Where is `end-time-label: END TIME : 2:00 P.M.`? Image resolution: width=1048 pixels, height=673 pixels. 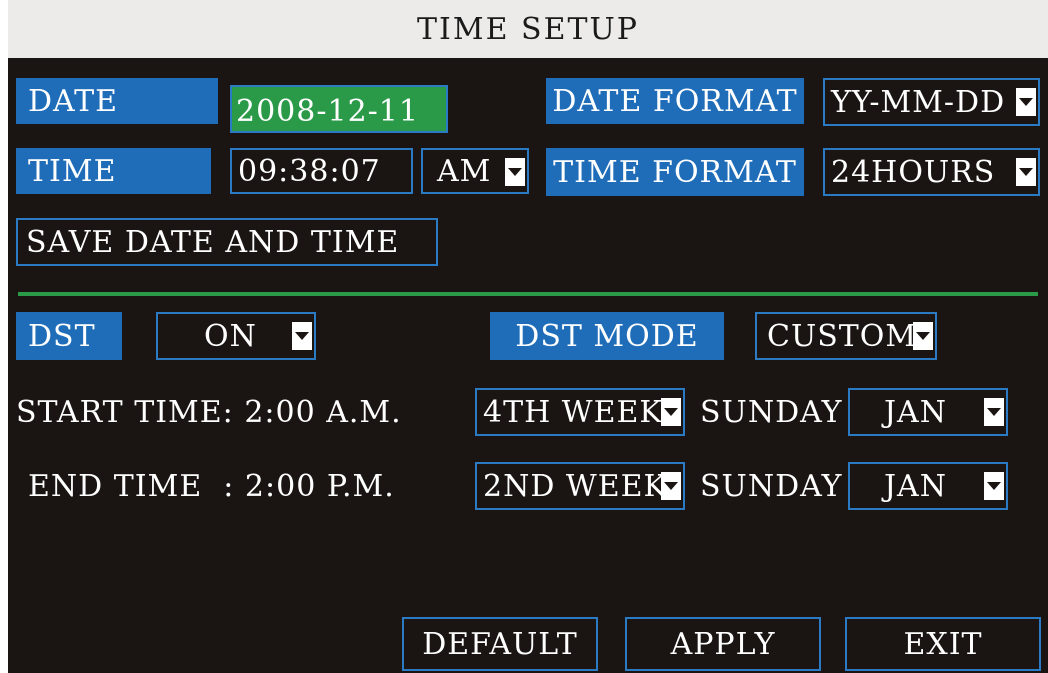 end-time-label: END TIME : 2:00 P.M. is located at coordinates (211, 486).